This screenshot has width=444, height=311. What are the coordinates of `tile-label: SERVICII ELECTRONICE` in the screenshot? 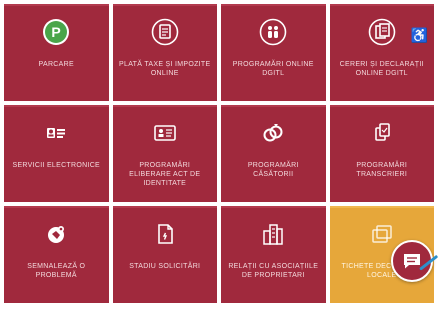 It's located at (56, 165).